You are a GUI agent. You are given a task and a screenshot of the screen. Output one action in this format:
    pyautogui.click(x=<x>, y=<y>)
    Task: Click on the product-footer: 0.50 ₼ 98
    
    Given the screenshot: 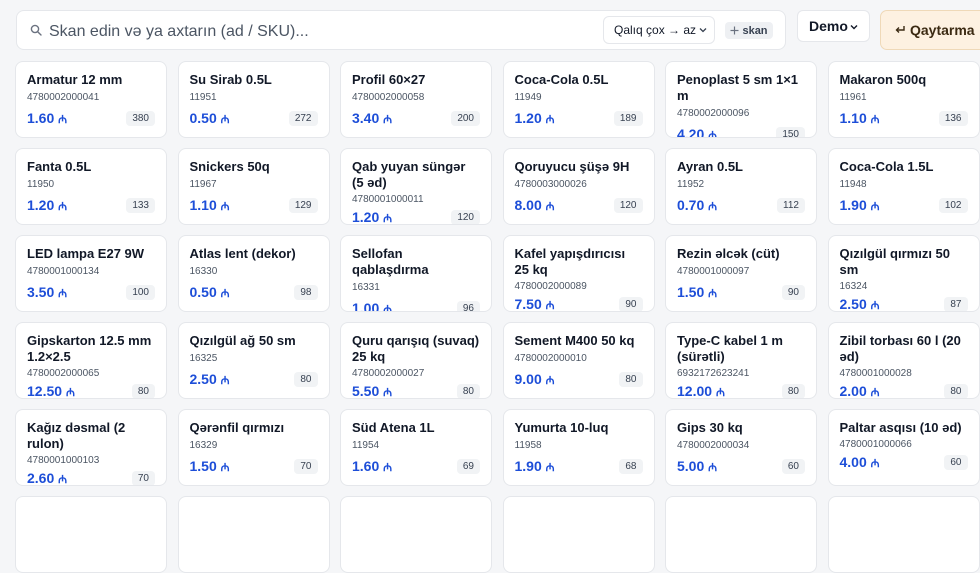 What is the action you would take?
    pyautogui.click(x=254, y=292)
    